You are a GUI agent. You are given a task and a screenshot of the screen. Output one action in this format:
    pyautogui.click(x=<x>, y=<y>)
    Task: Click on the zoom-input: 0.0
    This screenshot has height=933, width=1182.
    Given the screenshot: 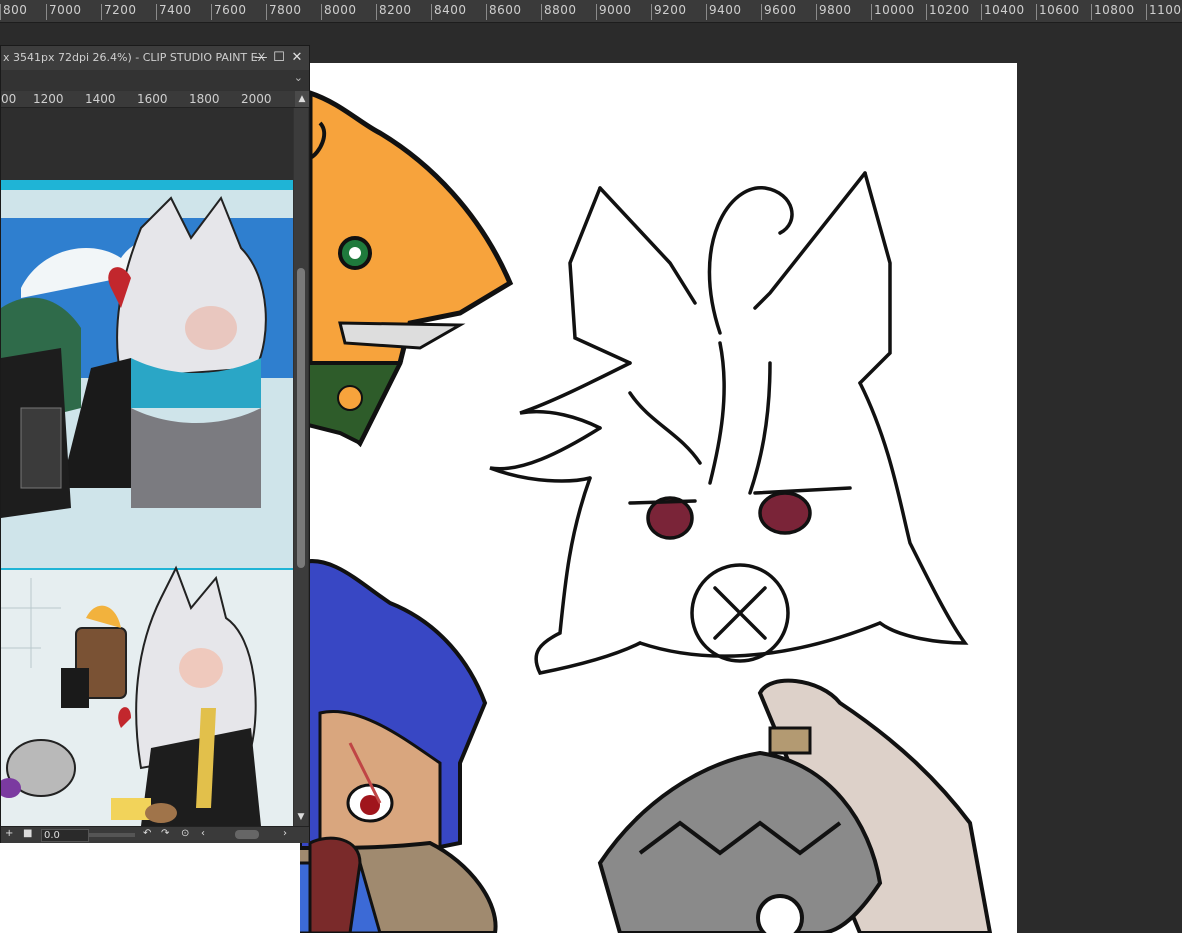 What is the action you would take?
    pyautogui.click(x=65, y=835)
    